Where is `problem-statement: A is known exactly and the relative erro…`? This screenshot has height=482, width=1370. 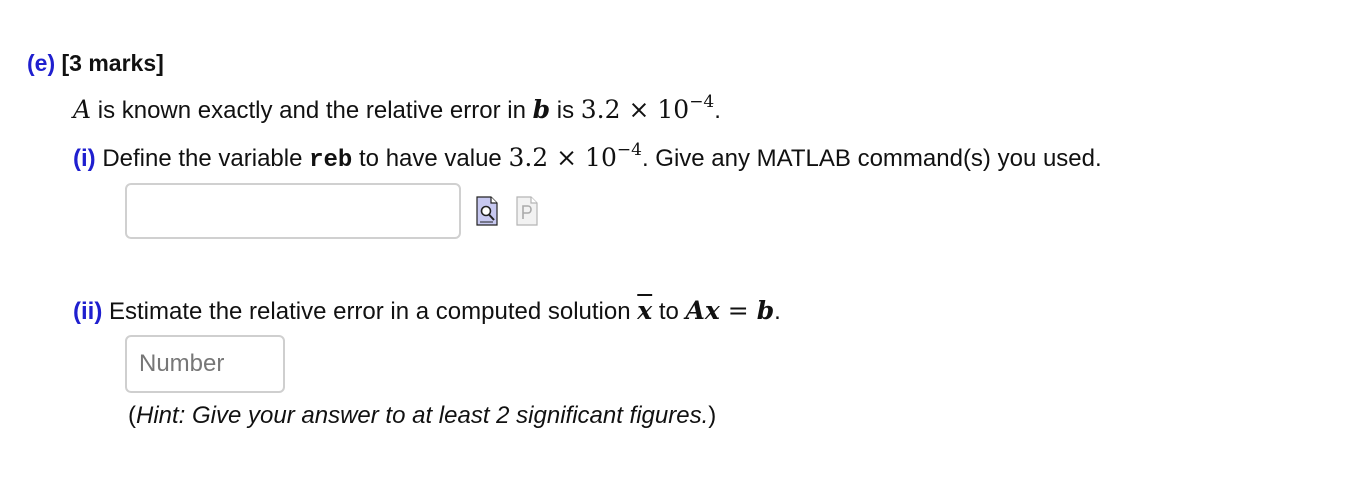
problem-statement: A is known exactly and the relative erro… is located at coordinates (397, 108).